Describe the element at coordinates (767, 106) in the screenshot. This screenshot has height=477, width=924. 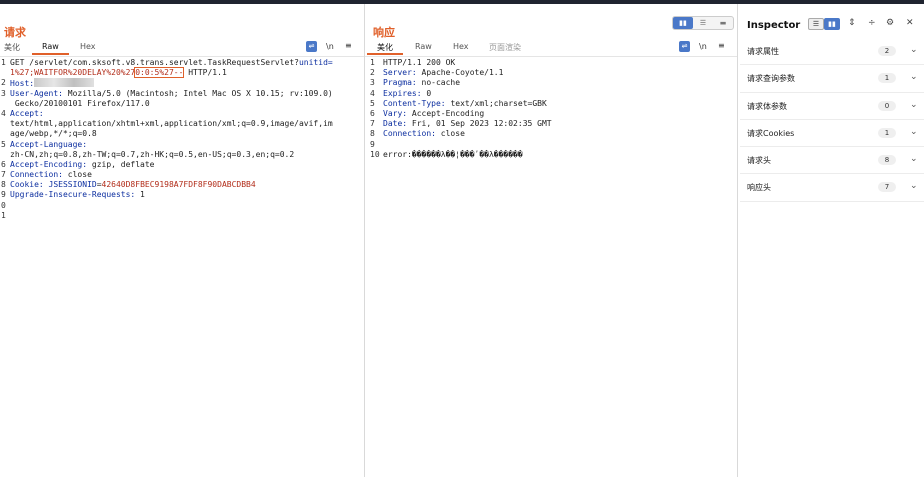
I see `section-label: 请求体参数` at that location.